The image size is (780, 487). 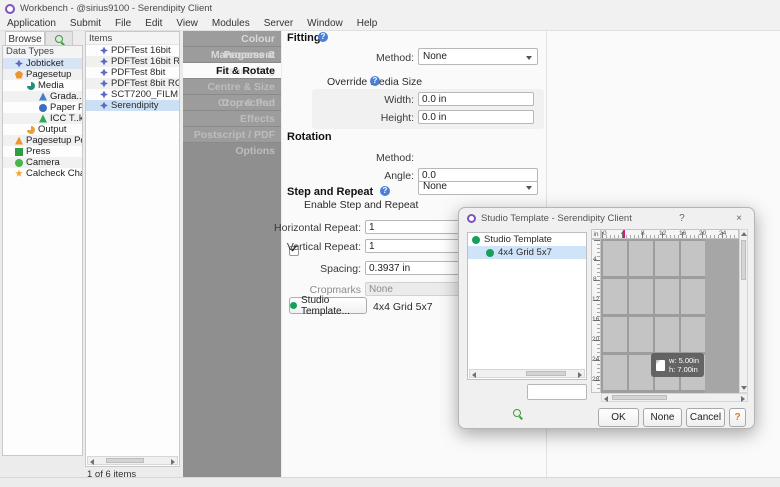 What do you see at coordinates (132, 94) in the screenshot?
I see `item-sct7200-film: SCT7200_FILM` at bounding box center [132, 94].